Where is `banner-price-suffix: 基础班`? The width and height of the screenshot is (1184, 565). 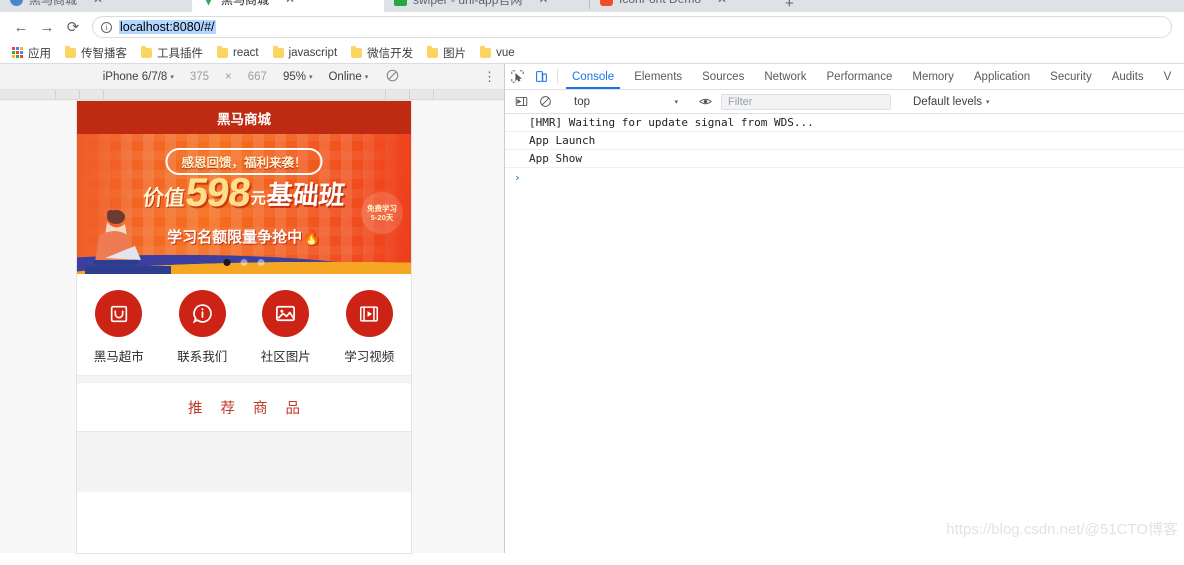 banner-price-suffix: 基础班 is located at coordinates (306, 195).